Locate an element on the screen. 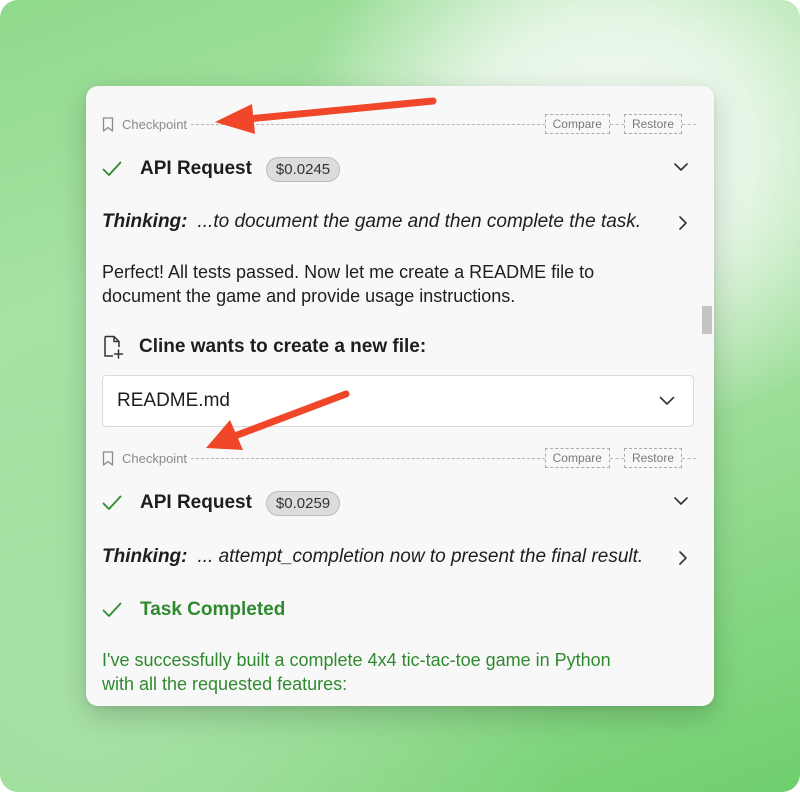  create-file-label: Cline wants to create a new file: is located at coordinates (283, 346).